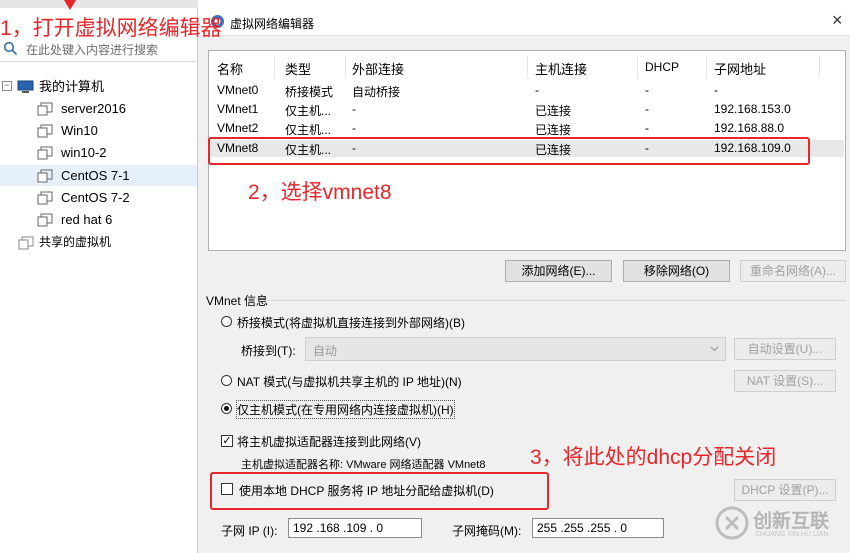 The height and width of the screenshot is (553, 850). What do you see at coordinates (487, 531) in the screenshot?
I see `subnet-mask-label: 子网掩码(M):` at bounding box center [487, 531].